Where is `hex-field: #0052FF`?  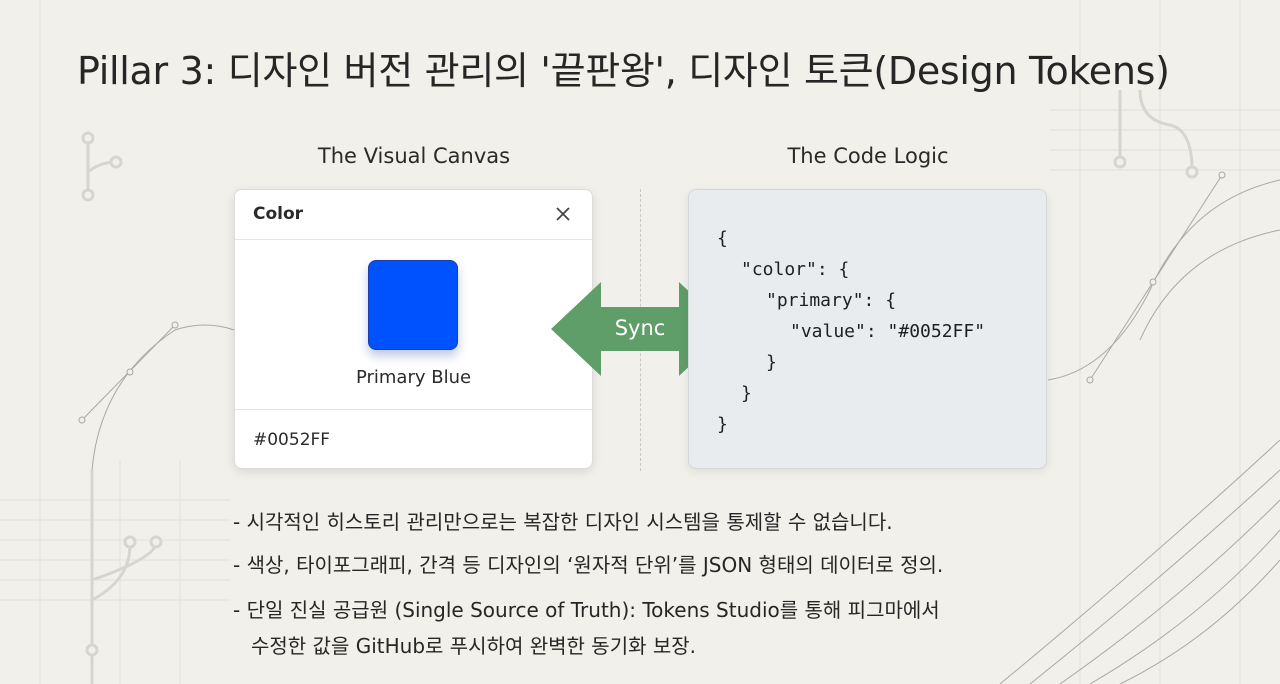
hex-field: #0052FF is located at coordinates (413, 438).